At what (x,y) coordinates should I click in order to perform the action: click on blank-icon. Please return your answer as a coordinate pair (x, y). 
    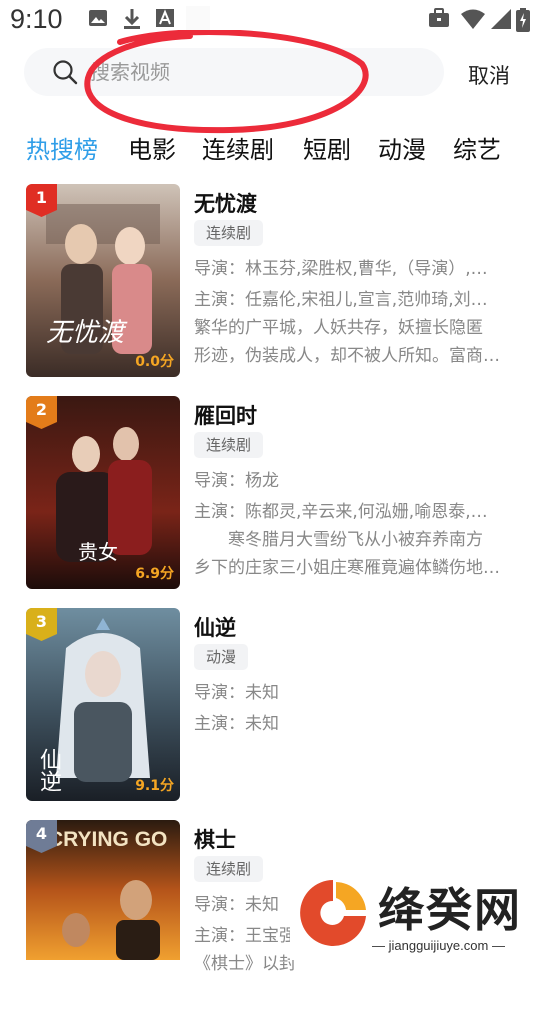
    Looking at the image, I should click on (198, 18).